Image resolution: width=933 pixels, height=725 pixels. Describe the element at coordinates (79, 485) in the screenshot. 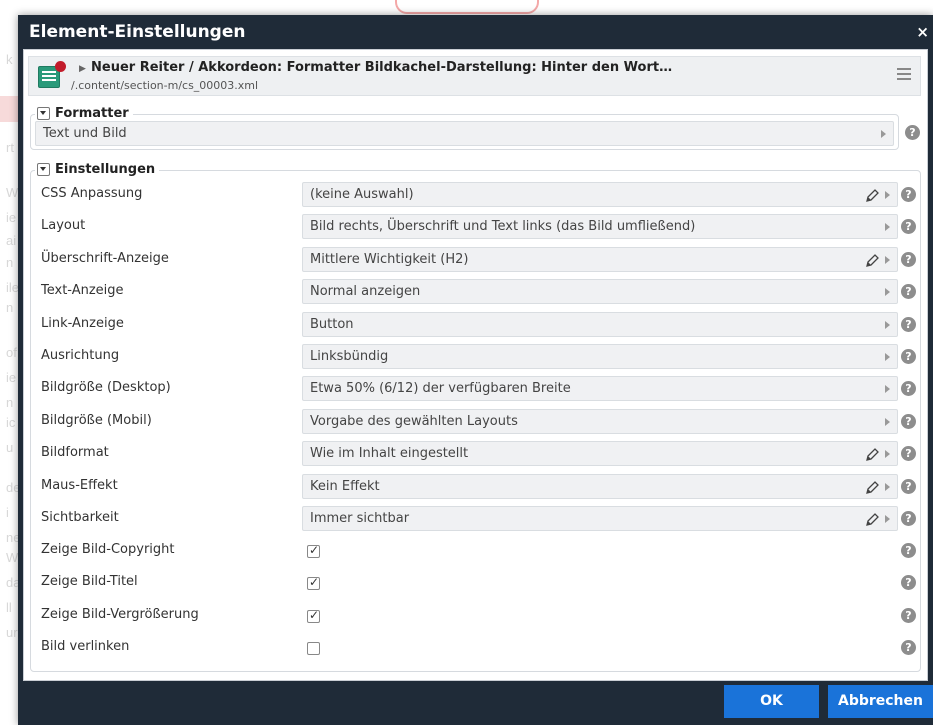

I see `setting-label: Maus-Effekt` at that location.